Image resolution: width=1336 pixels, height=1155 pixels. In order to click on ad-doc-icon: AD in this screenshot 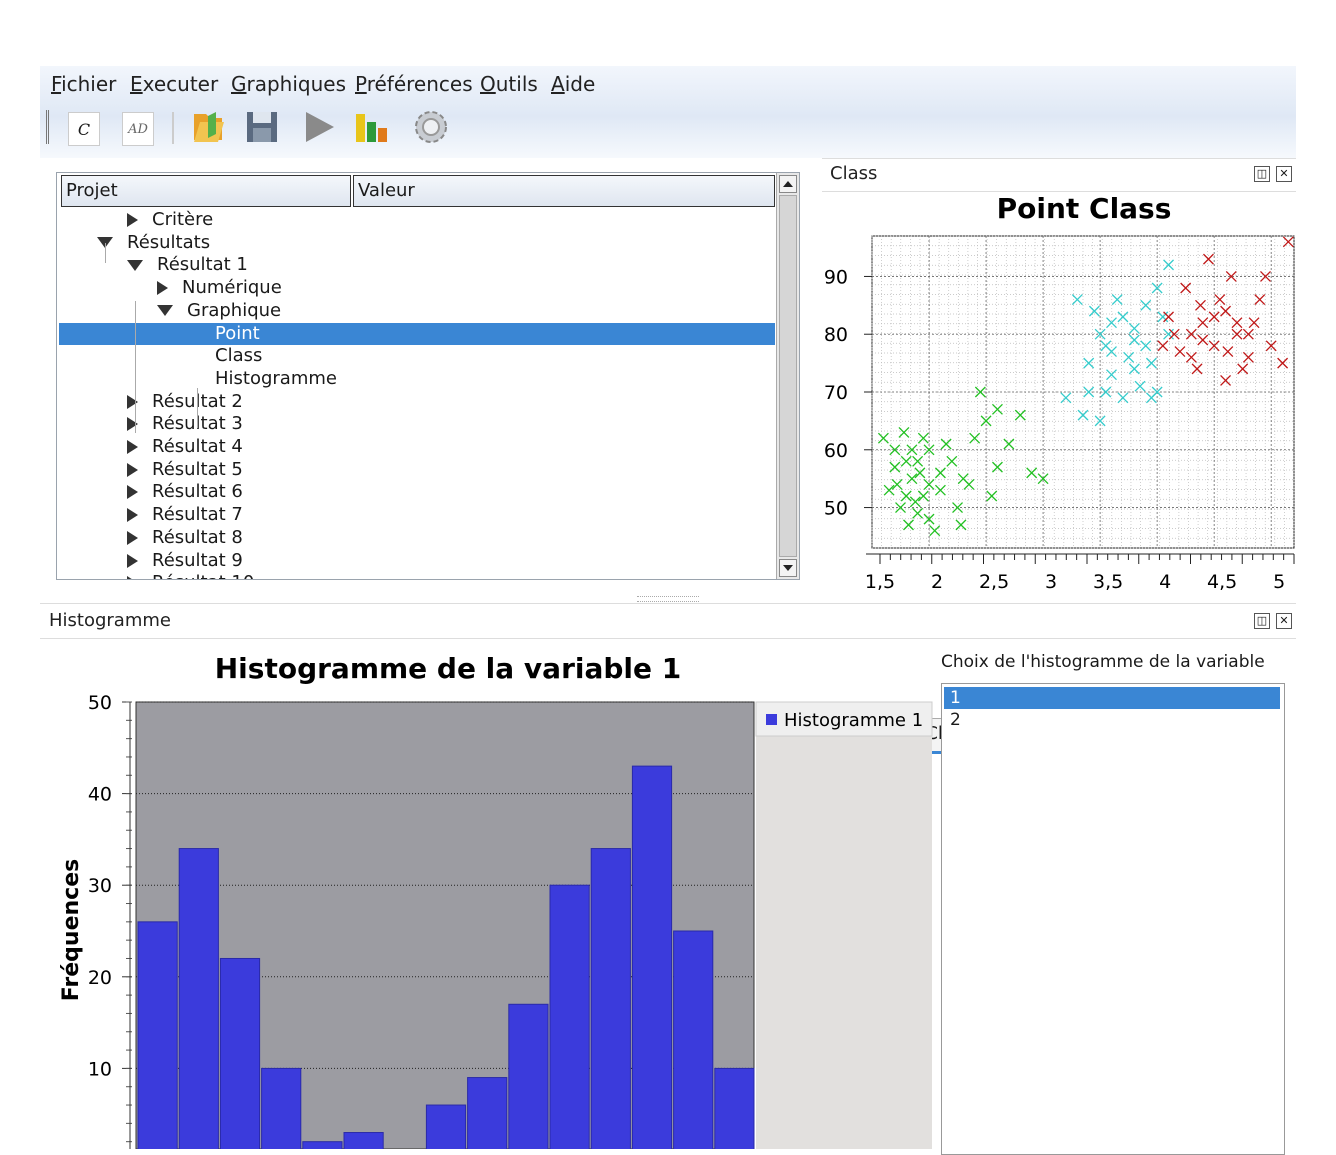, I will do `click(138, 129)`.